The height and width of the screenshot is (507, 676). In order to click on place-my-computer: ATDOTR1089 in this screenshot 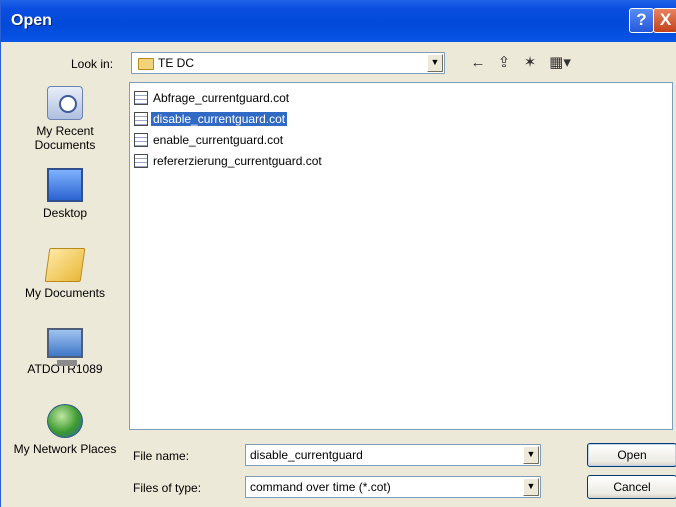, I will do `click(65, 352)`.